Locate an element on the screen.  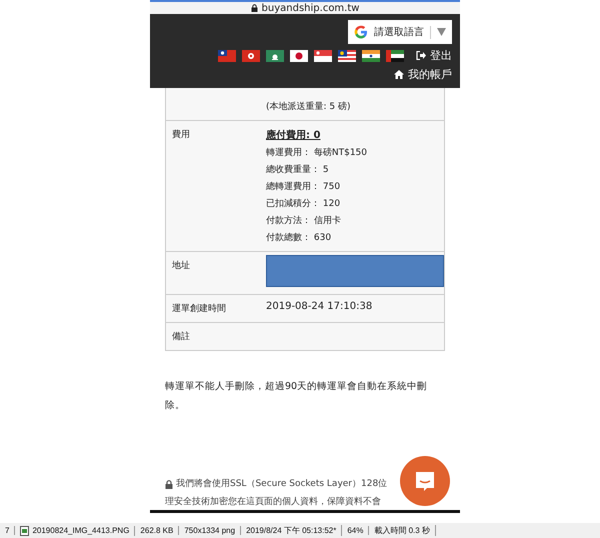
status-text: 750x1334 png is located at coordinates (210, 530).